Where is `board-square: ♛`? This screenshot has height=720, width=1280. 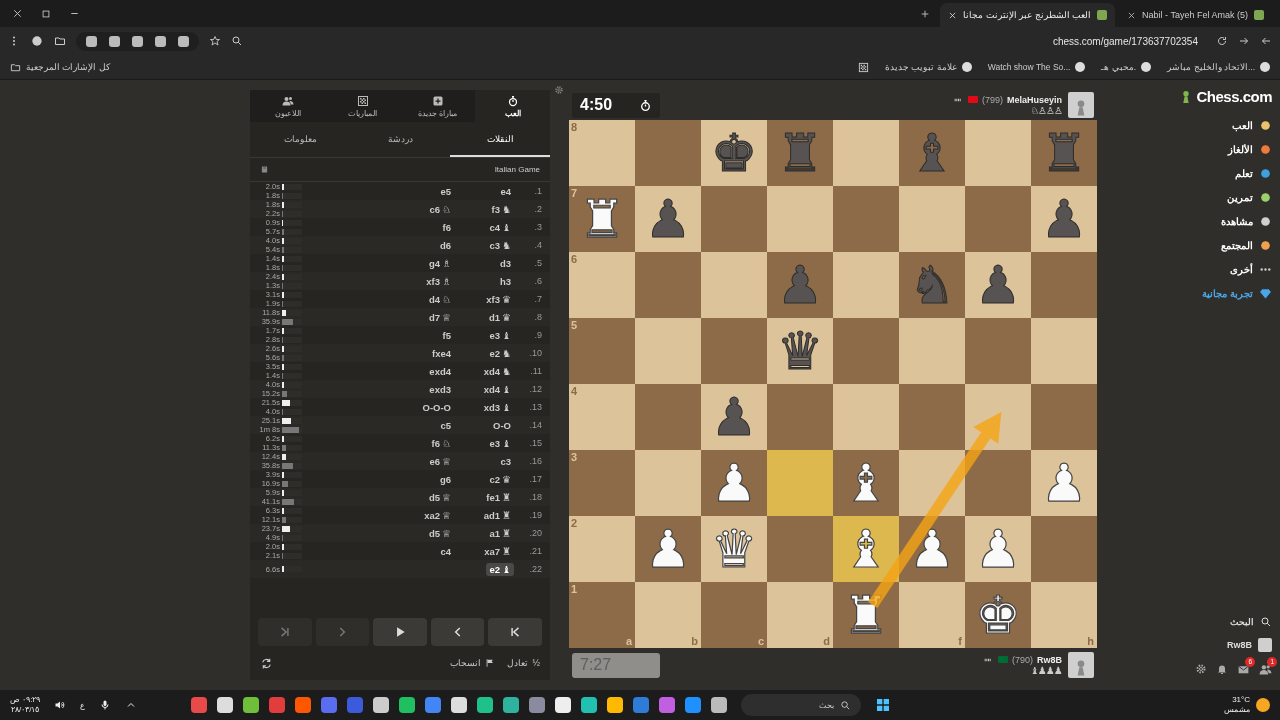
board-square: ♛ is located at coordinates (800, 351).